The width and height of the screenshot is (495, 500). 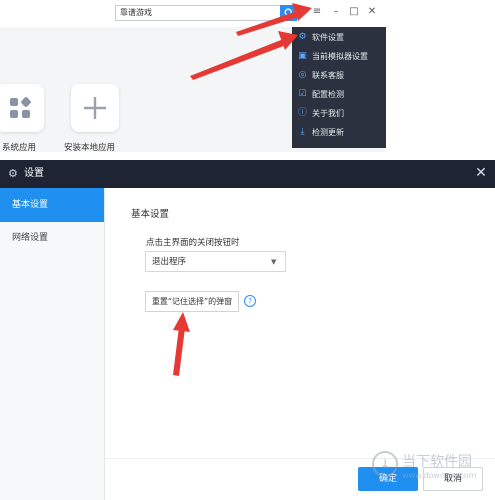 What do you see at coordinates (336, 12) in the screenshot?
I see `minimize-icon: –` at bounding box center [336, 12].